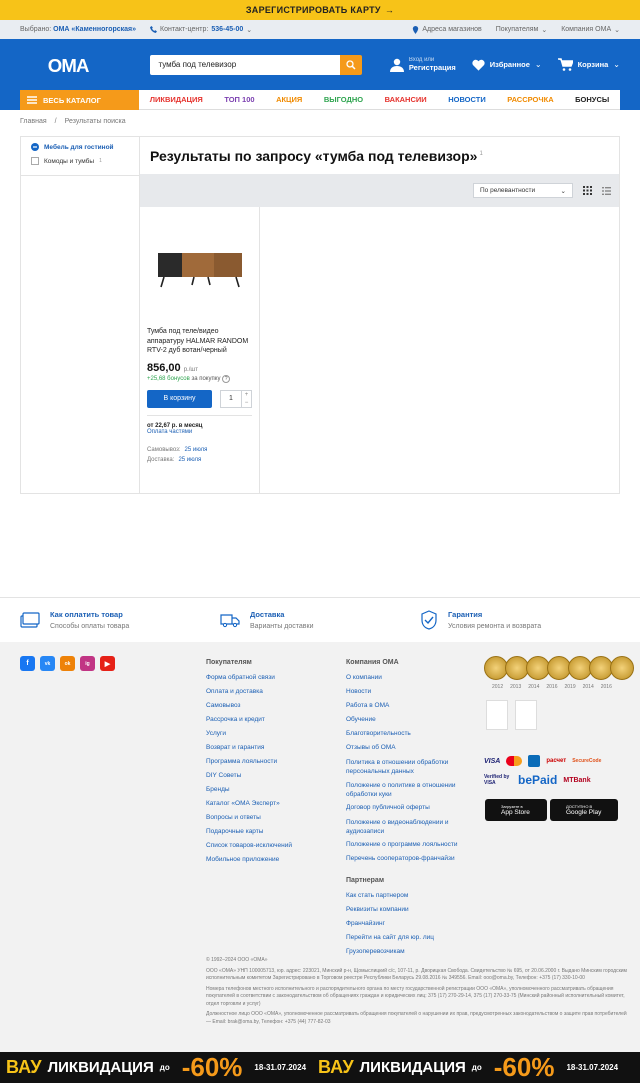 This screenshot has height=1083, width=640. I want to click on list-view-icon, so click(606, 190).